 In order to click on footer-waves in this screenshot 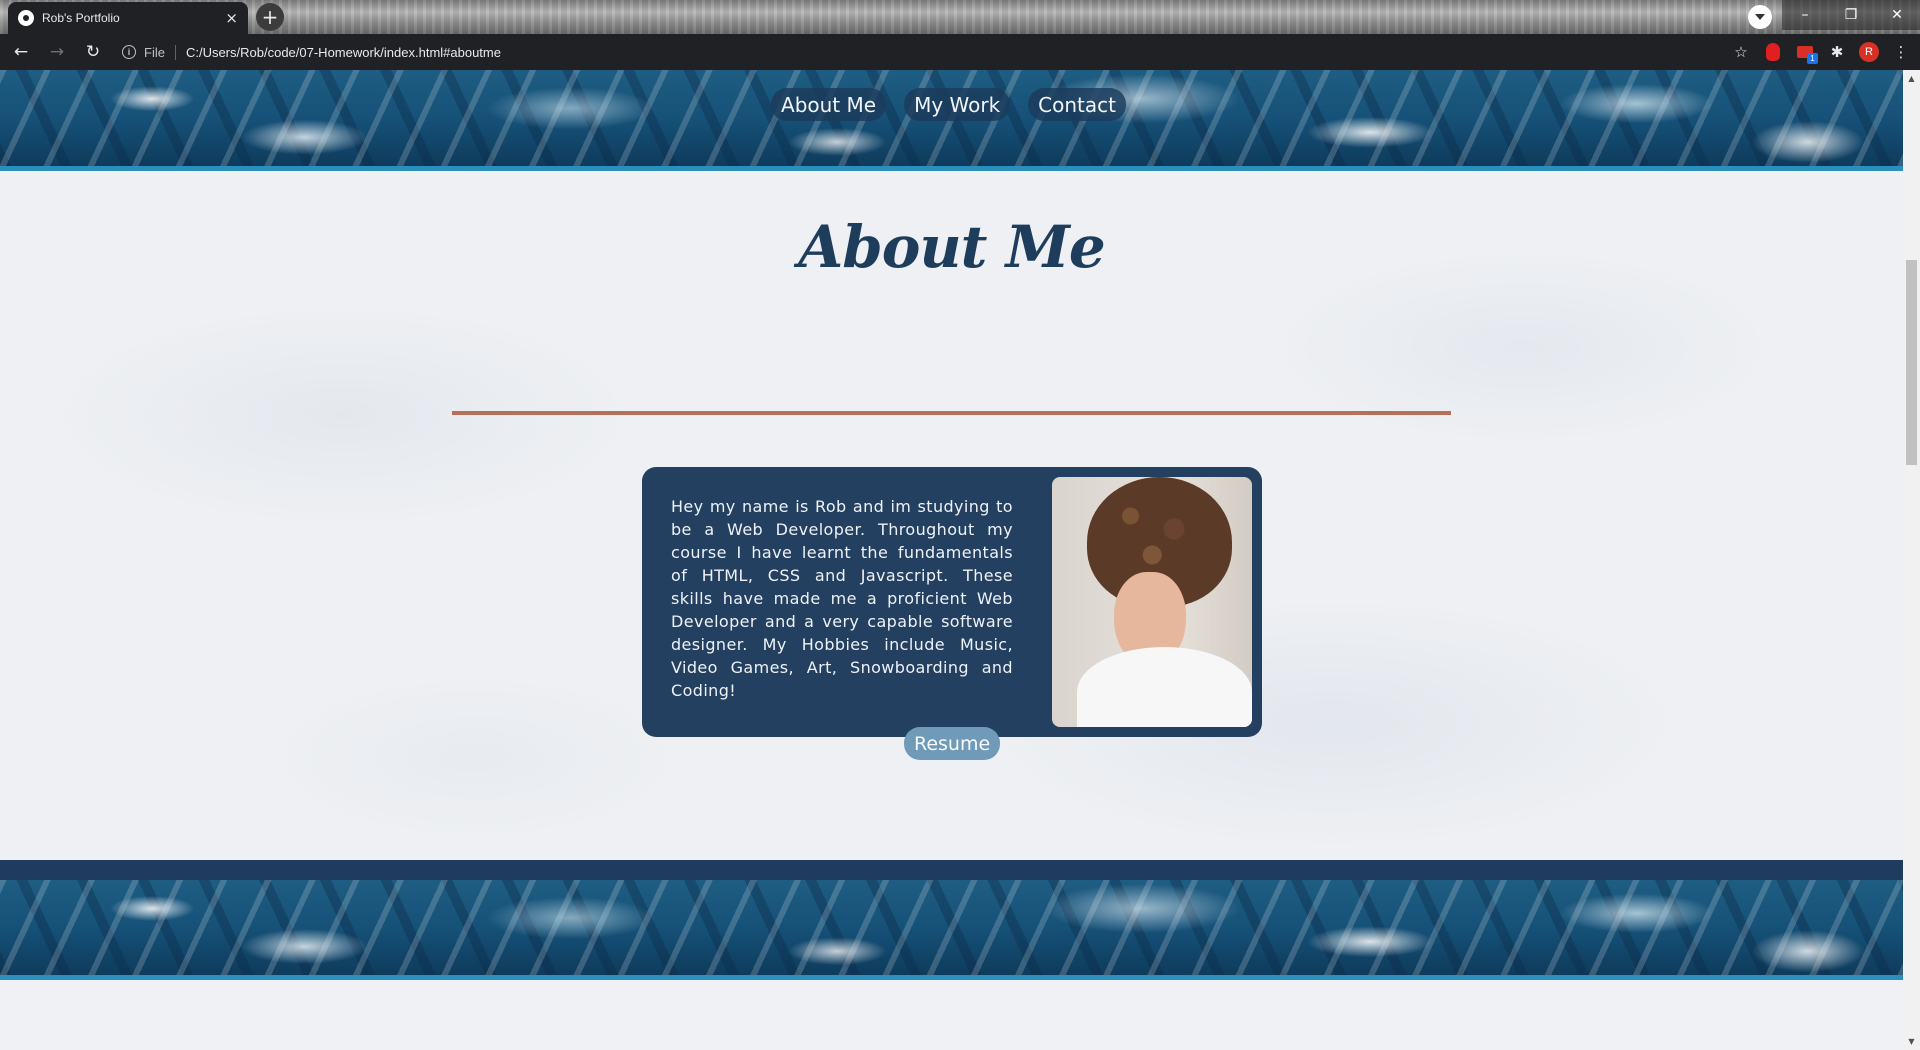, I will do `click(951, 930)`.